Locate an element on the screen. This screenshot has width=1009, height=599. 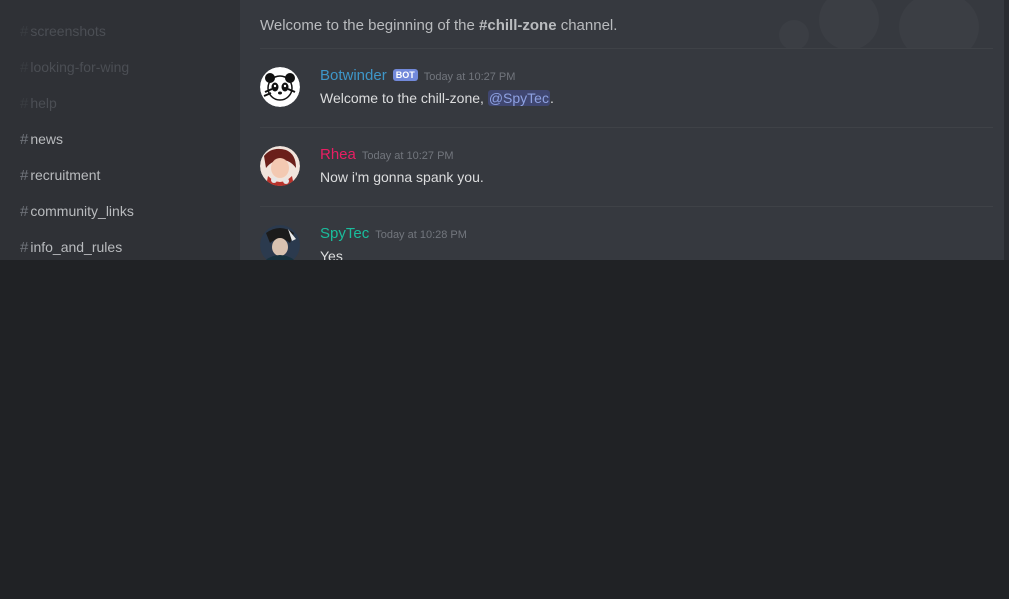
channel-item-info-and-rules: # info_and_rules is located at coordinates (71, 247).